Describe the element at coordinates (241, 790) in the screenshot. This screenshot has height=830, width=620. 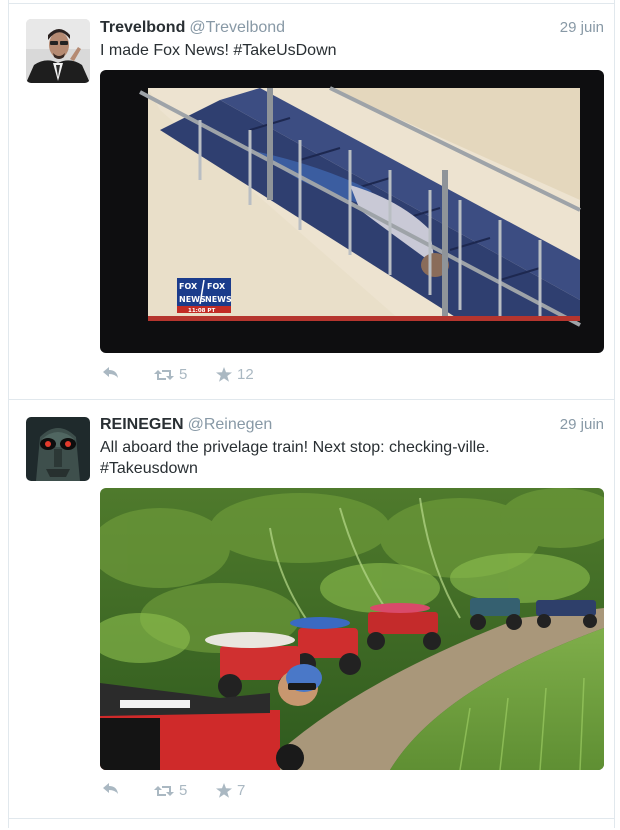
I see `favorite-count: 7` at that location.